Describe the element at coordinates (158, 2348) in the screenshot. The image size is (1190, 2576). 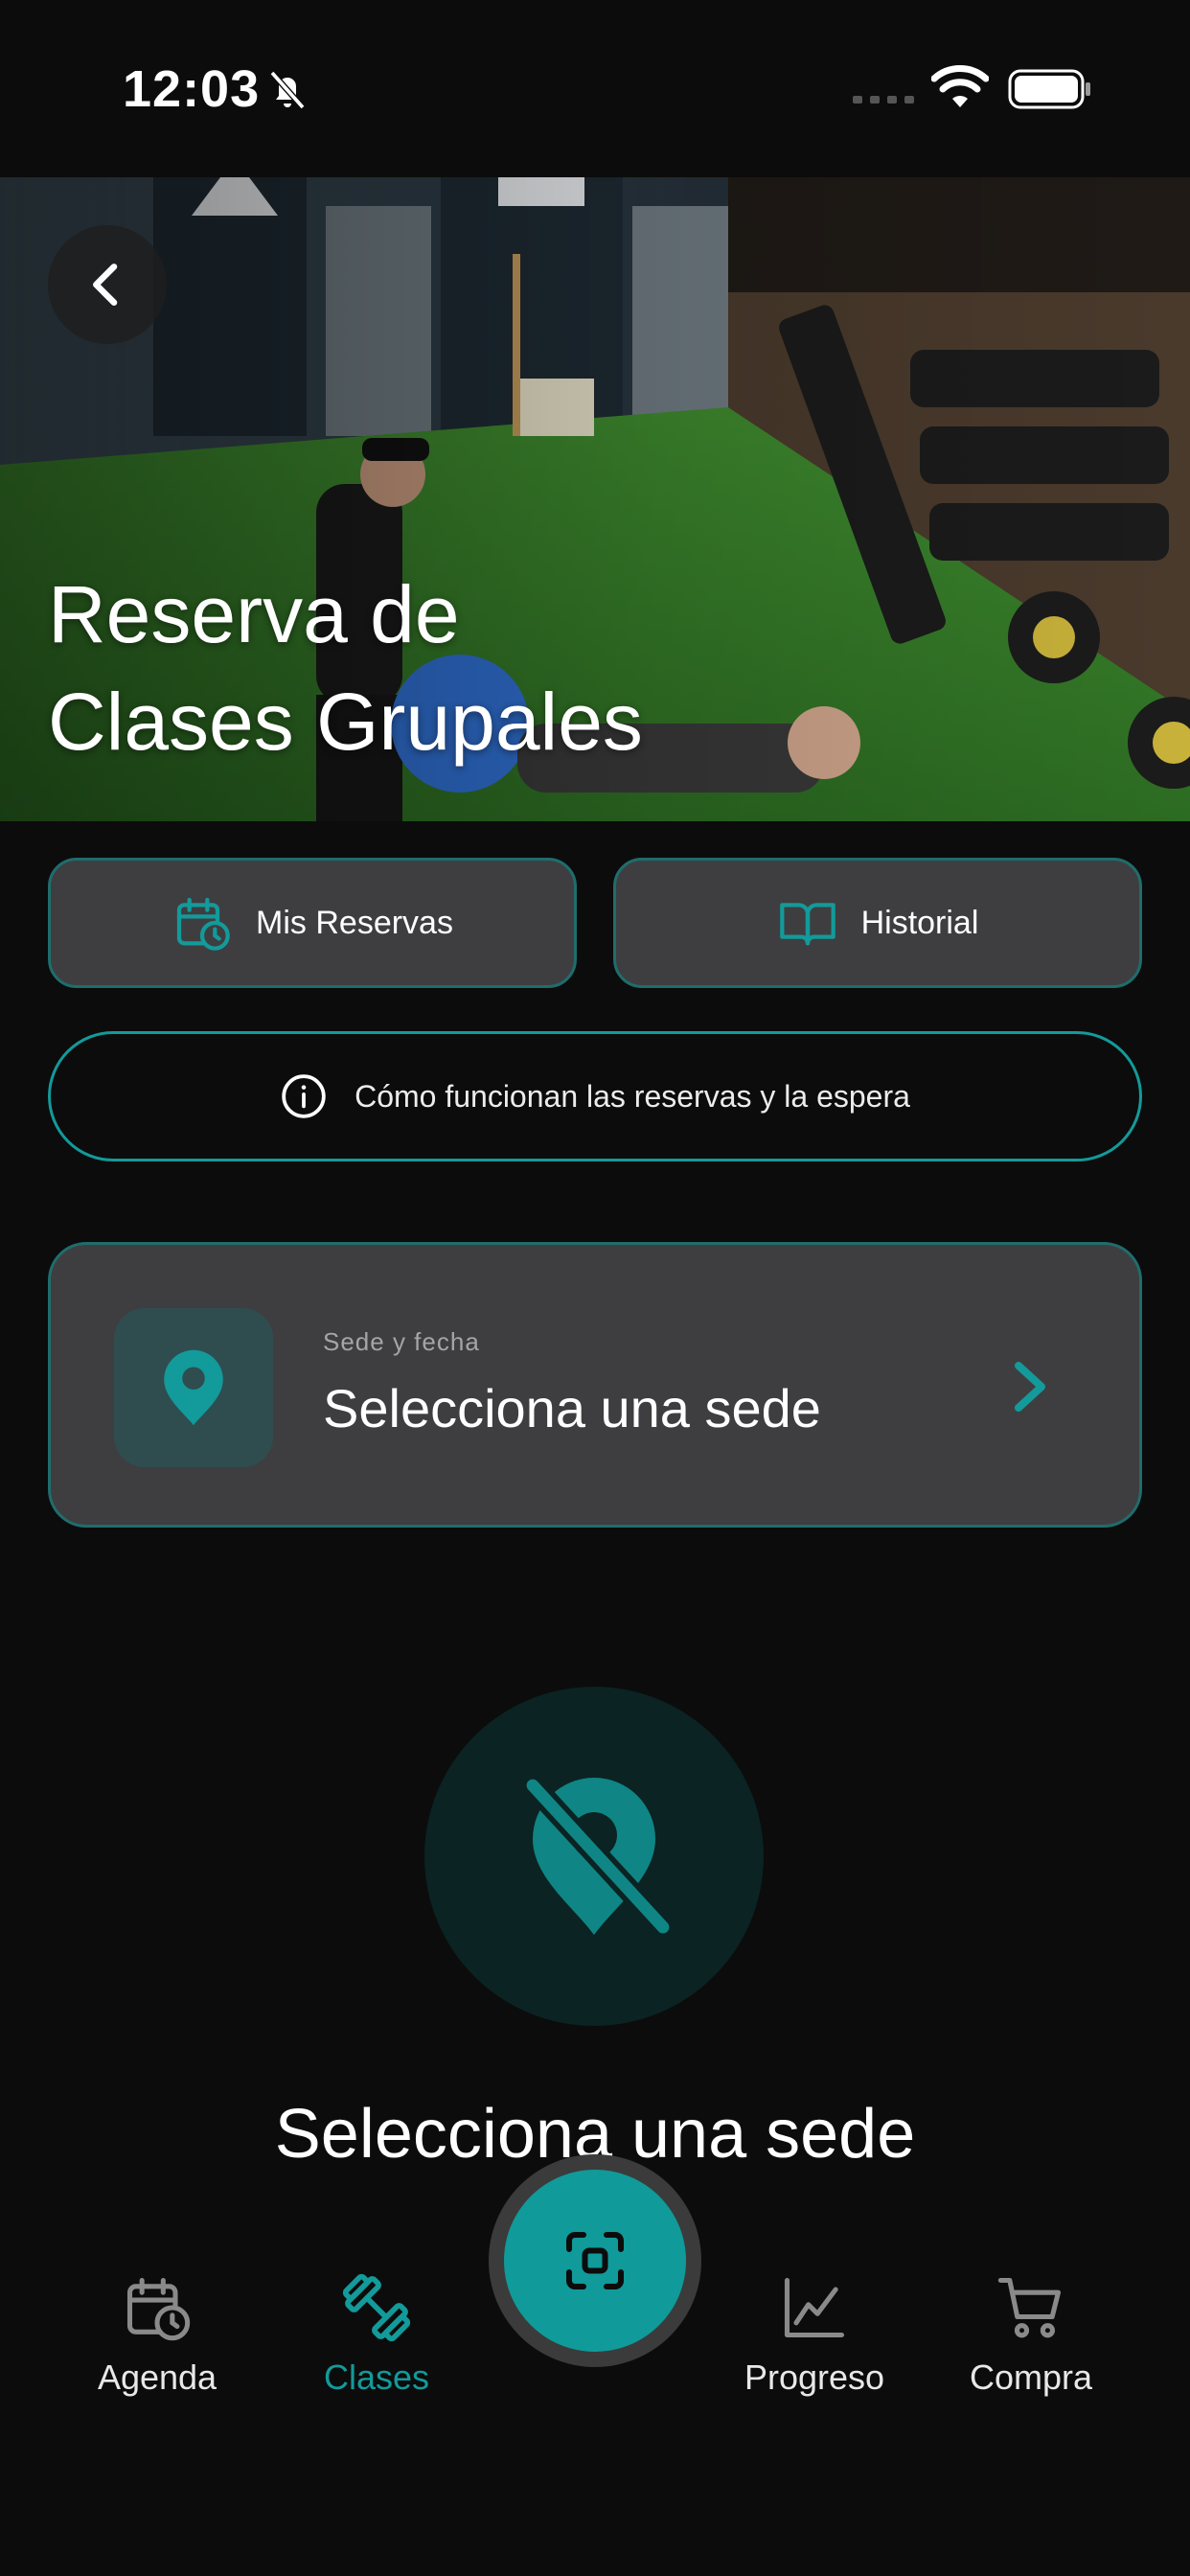
I see `nav-item-agenda: Agenda` at that location.